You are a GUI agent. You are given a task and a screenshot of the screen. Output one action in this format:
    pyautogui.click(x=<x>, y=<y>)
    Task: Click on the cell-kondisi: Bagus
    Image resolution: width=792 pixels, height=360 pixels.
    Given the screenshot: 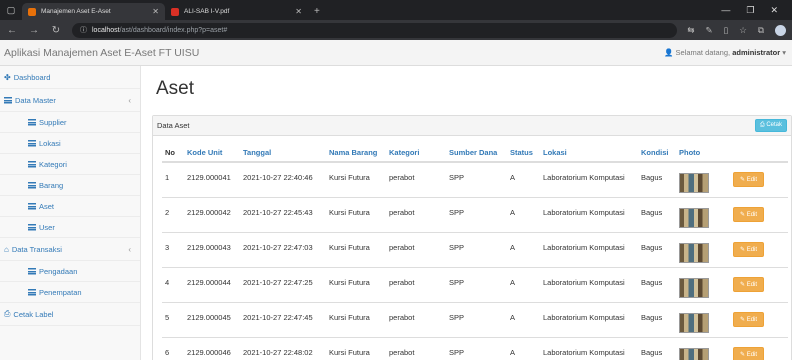 What is the action you would take?
    pyautogui.click(x=657, y=250)
    